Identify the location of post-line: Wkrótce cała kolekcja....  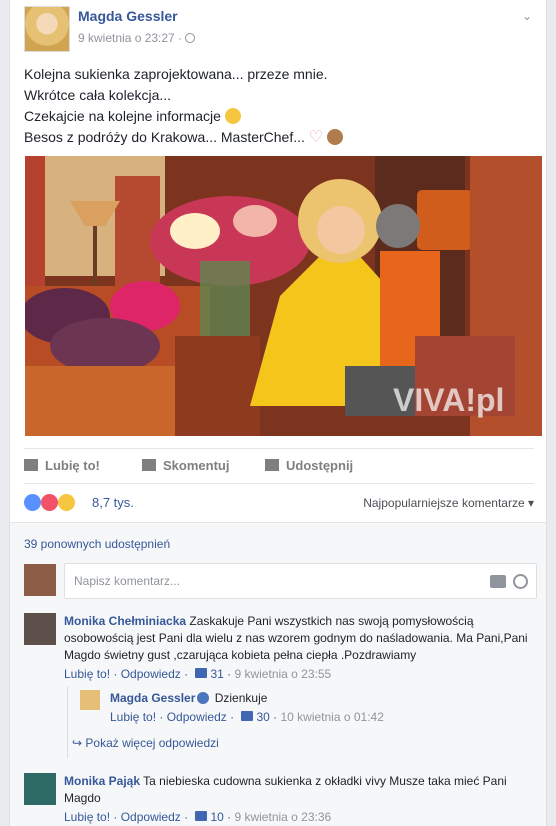
(98, 95).